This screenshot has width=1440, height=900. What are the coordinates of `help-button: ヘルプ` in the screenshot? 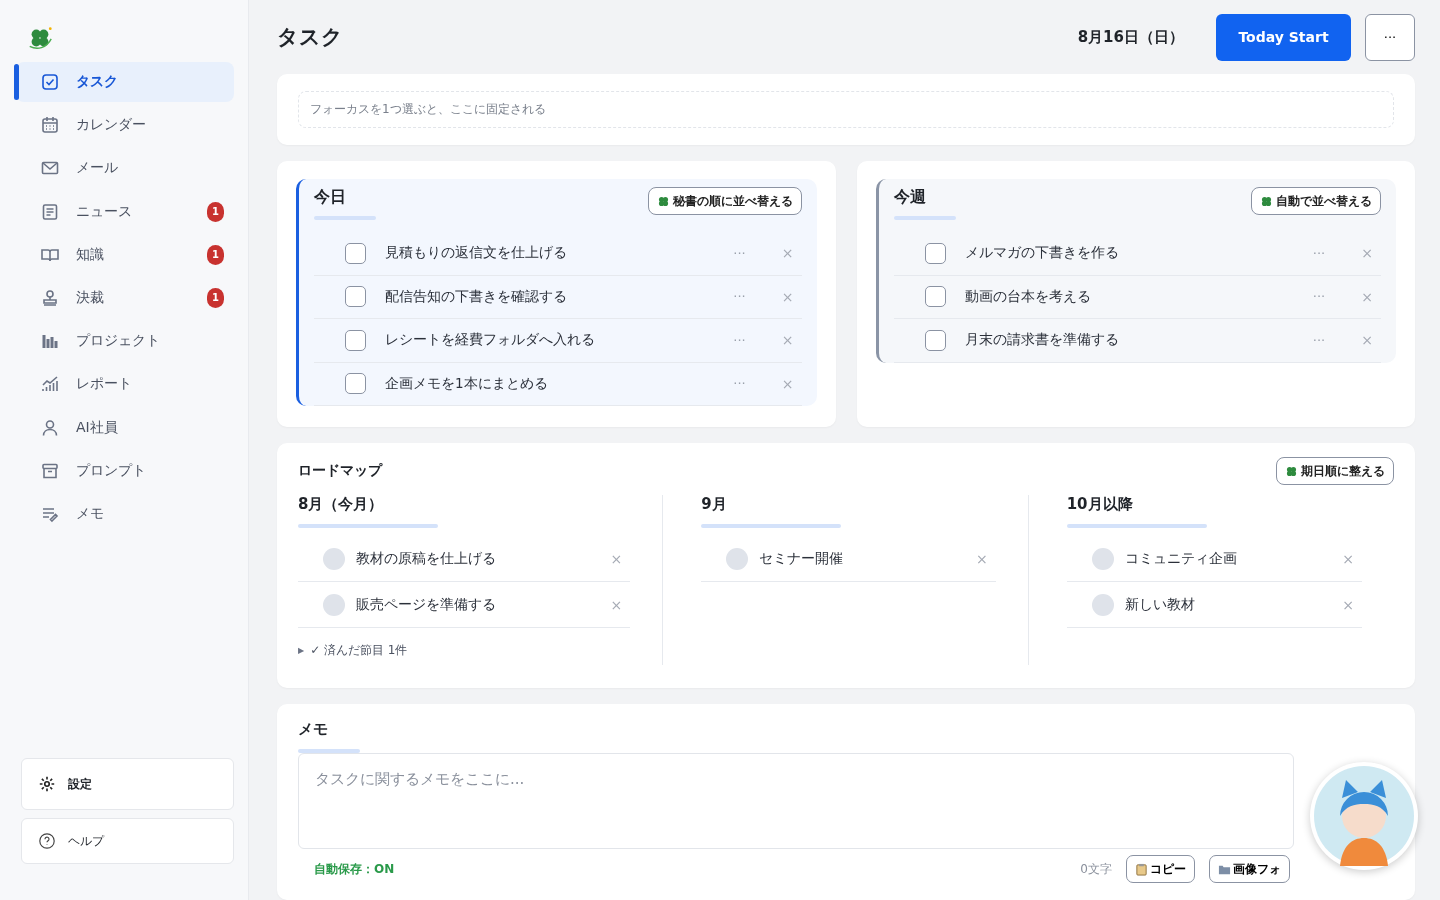 It's located at (127, 841).